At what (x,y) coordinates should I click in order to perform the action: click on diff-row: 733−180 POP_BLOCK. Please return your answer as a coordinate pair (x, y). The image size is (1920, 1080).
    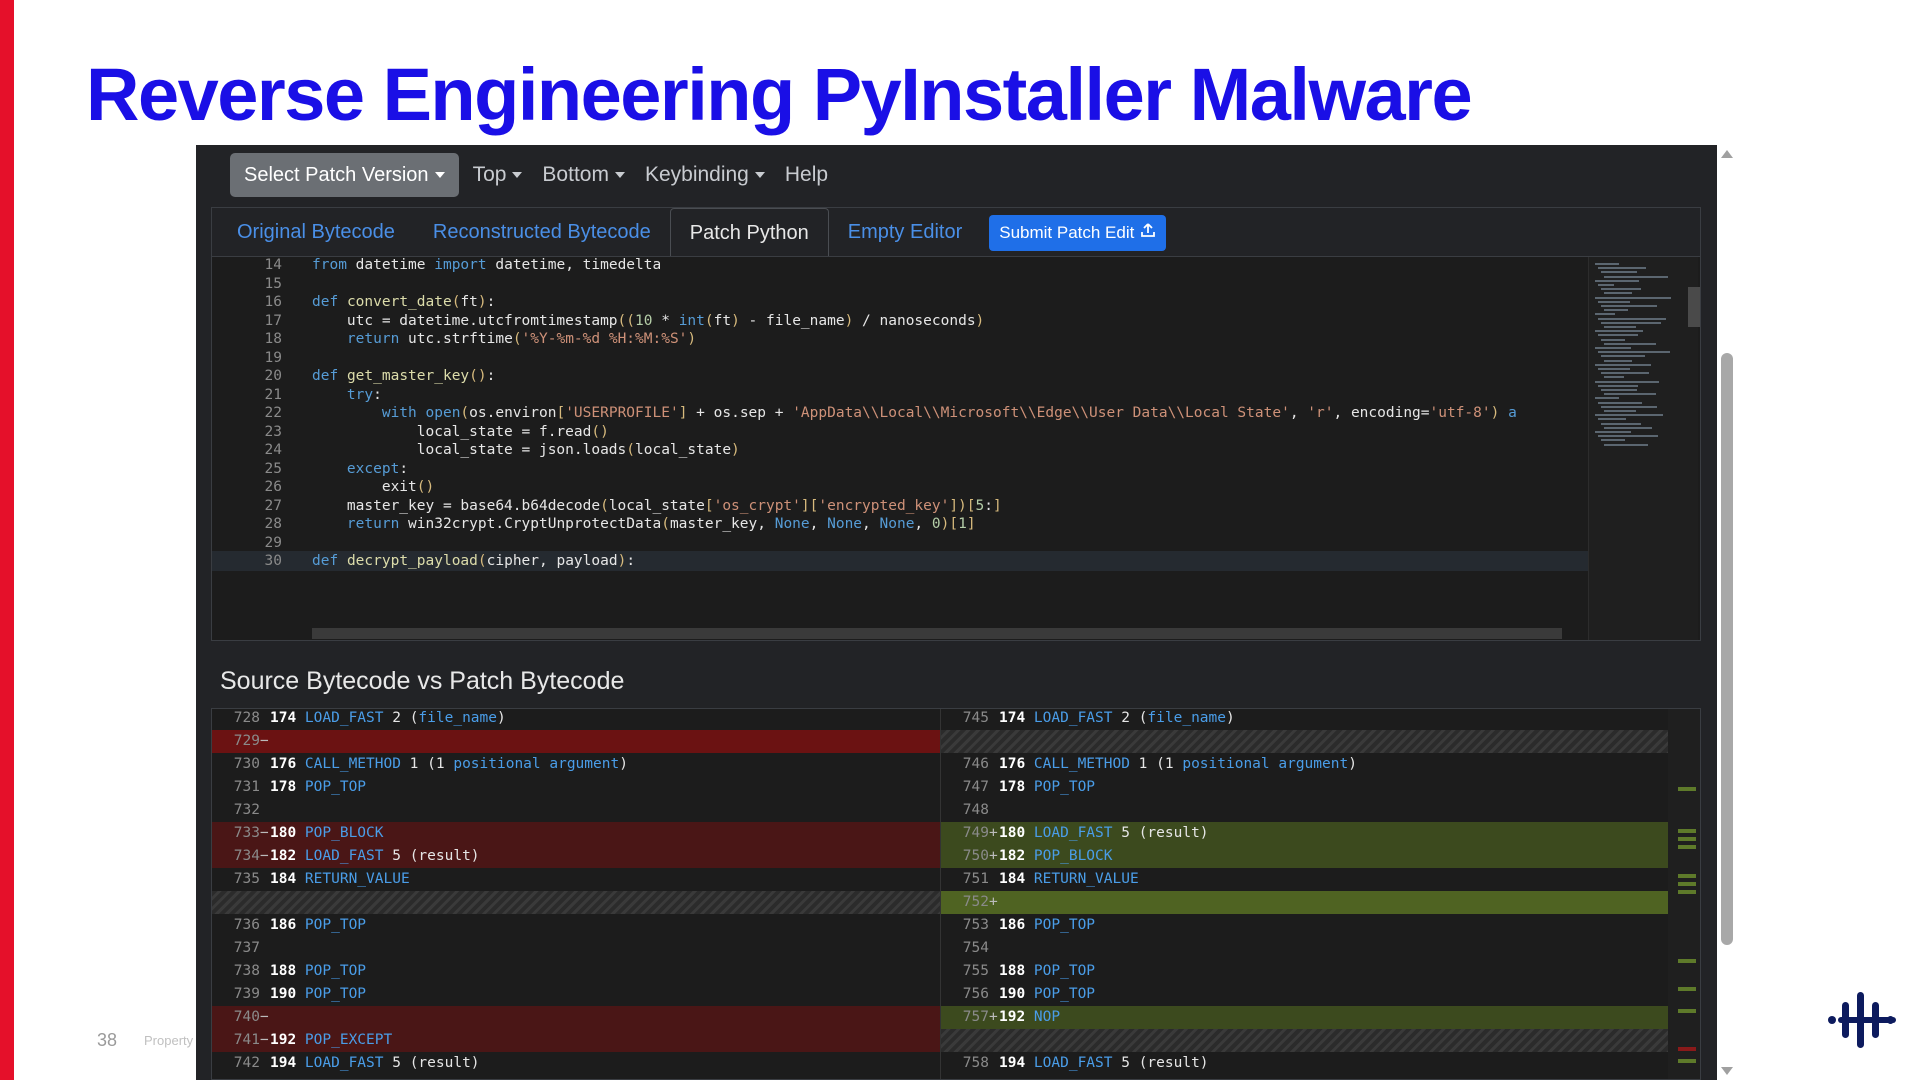
    Looking at the image, I should click on (576, 833).